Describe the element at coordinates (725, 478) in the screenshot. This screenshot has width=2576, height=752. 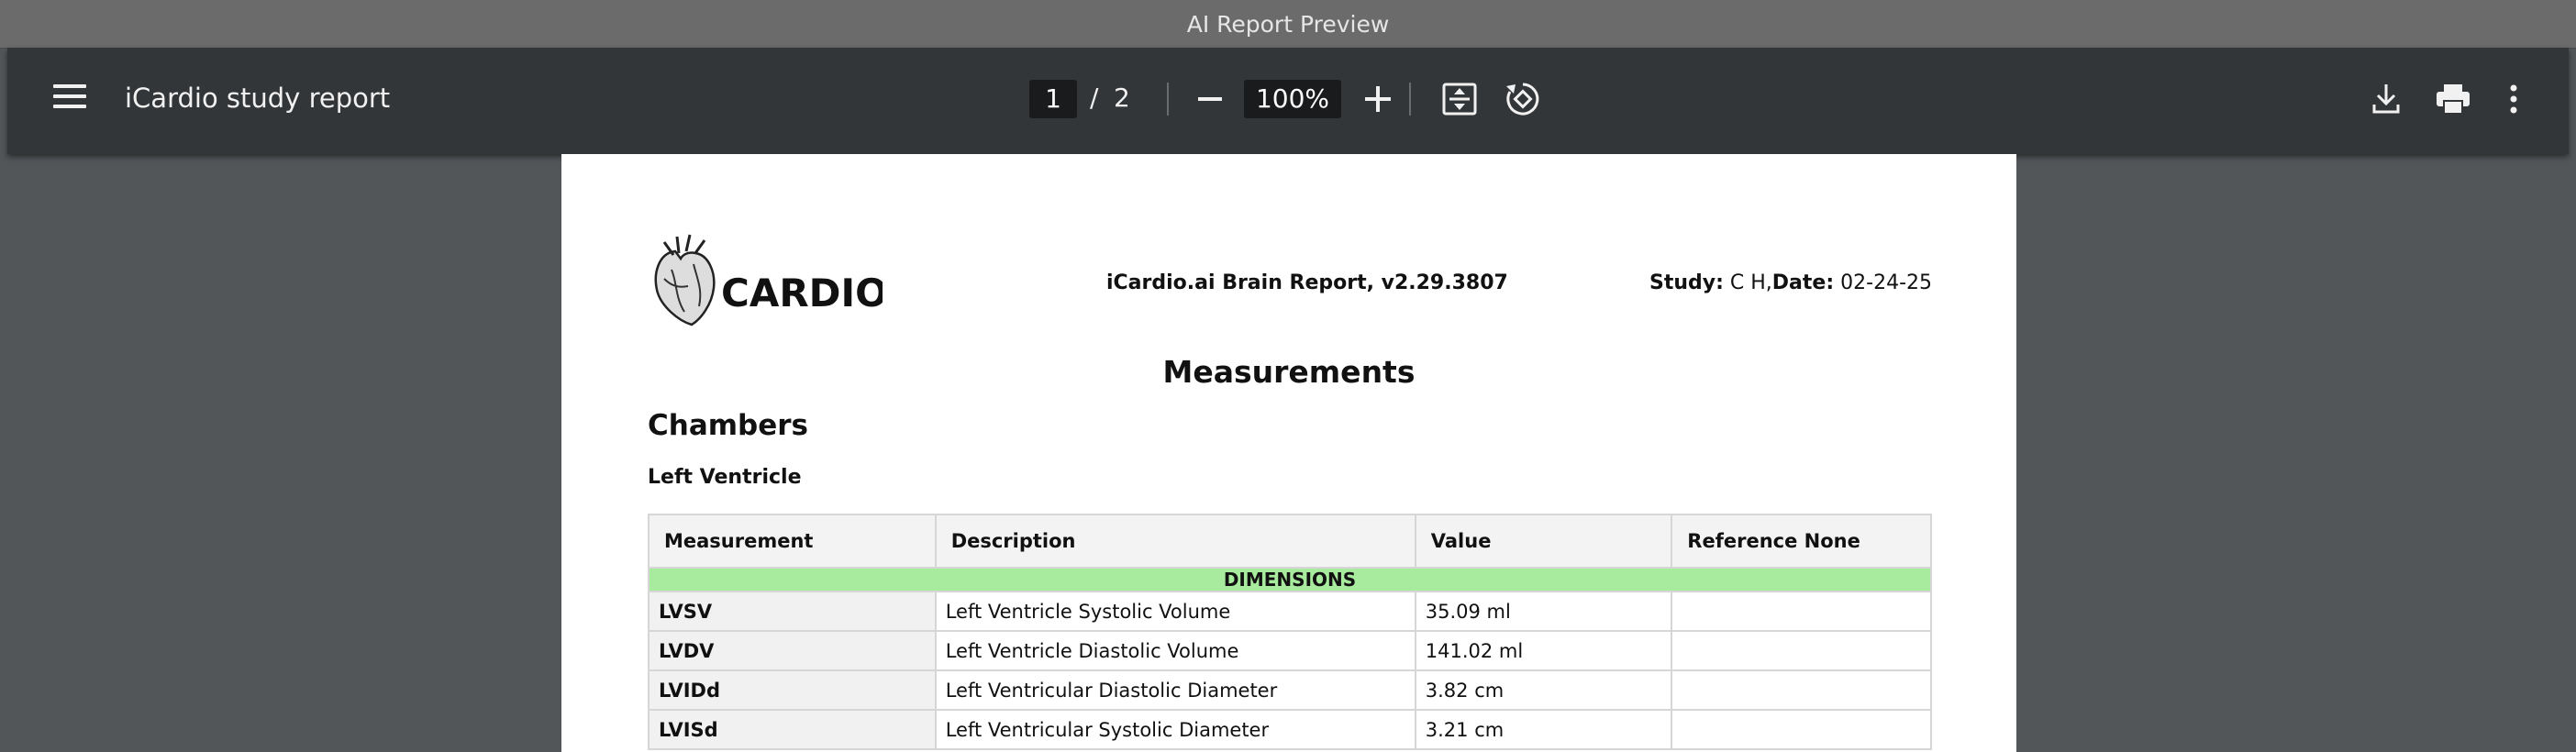
I see `subsection-heading: Left Ventricle` at that location.